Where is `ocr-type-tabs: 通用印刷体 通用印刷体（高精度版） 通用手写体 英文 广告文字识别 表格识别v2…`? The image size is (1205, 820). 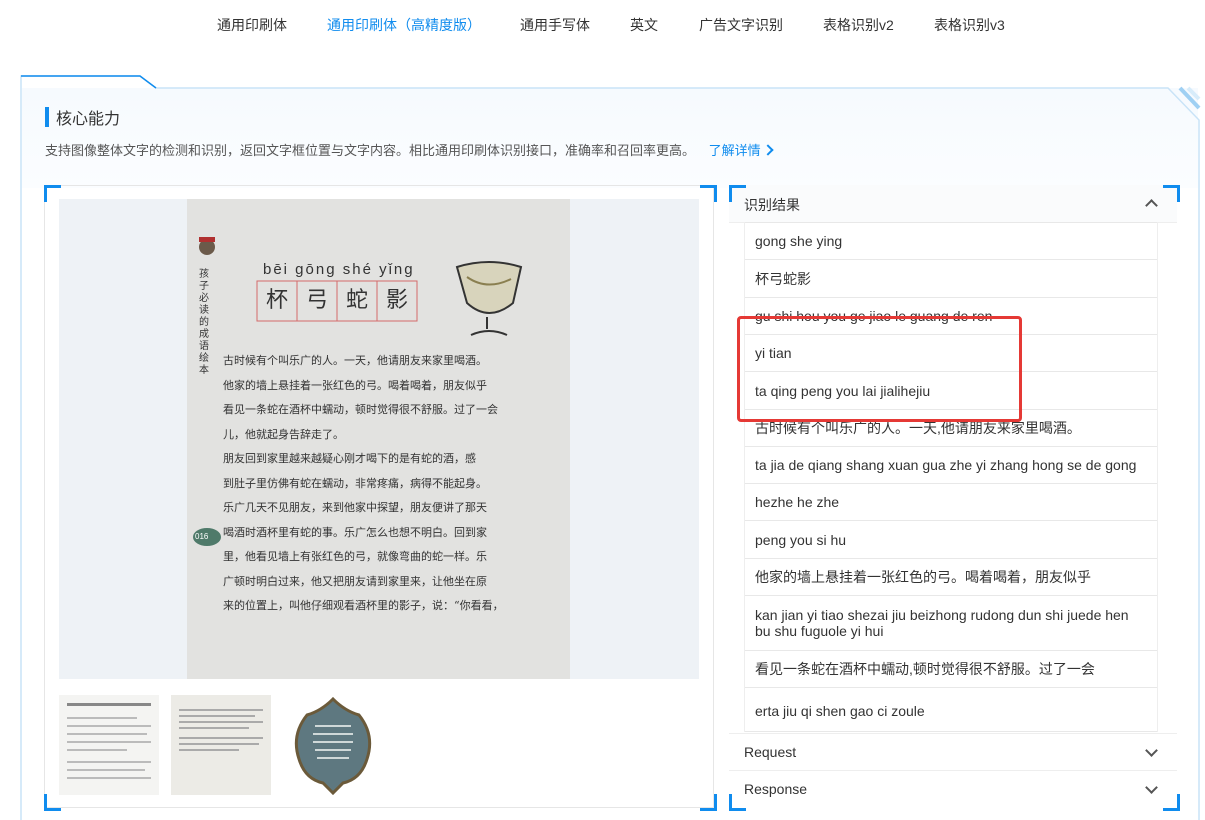
ocr-type-tabs: 通用印刷体 通用印刷体（高精度版） 通用手写体 英文 广告文字识别 表格识别v2… is located at coordinates (602, 24).